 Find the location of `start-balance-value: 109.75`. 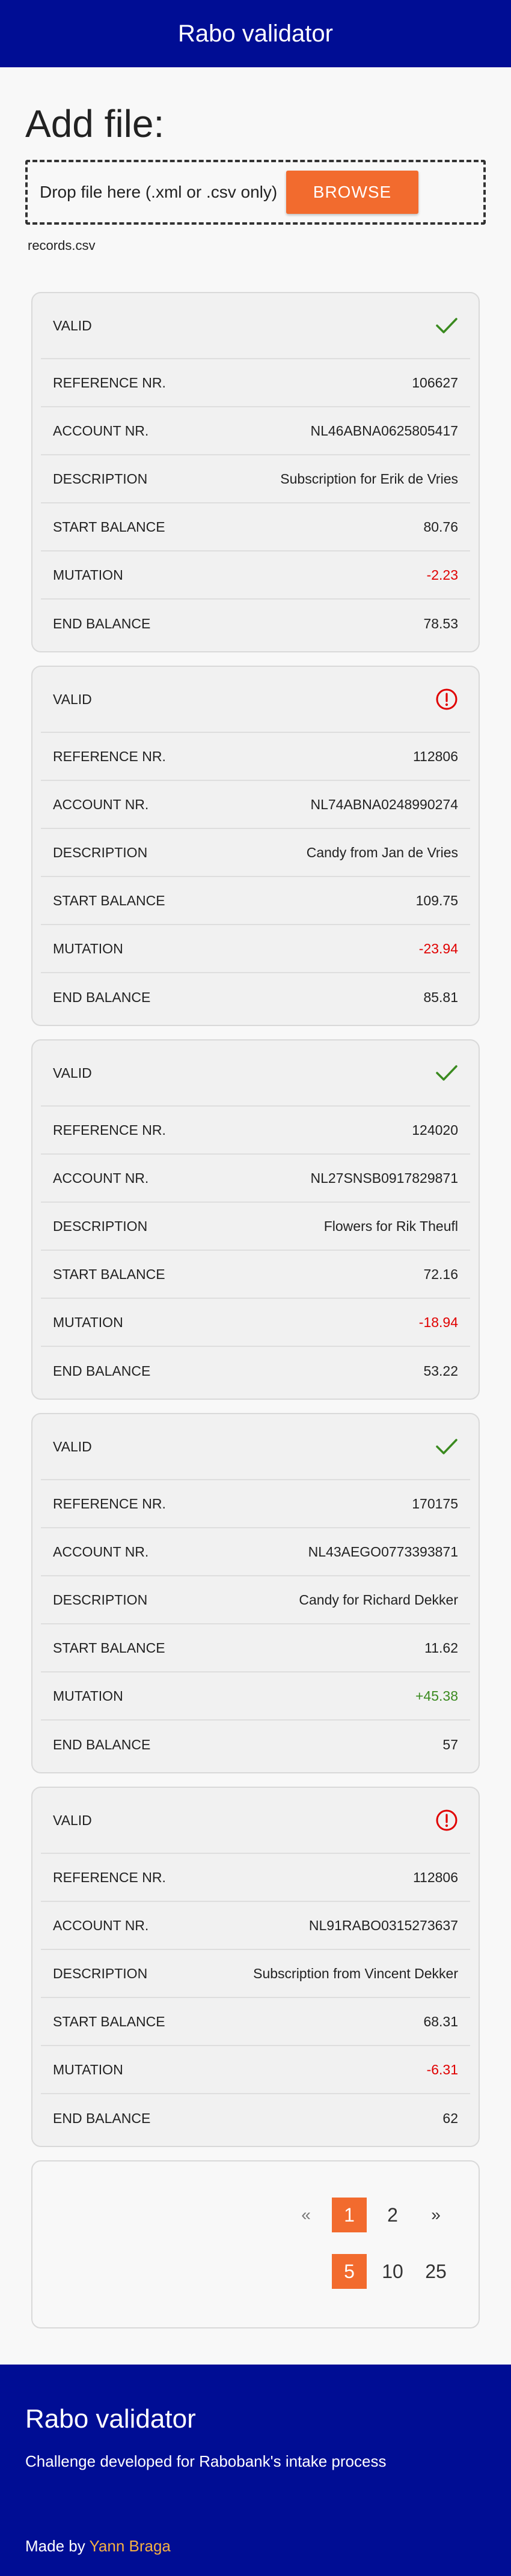

start-balance-value: 109.75 is located at coordinates (437, 900).